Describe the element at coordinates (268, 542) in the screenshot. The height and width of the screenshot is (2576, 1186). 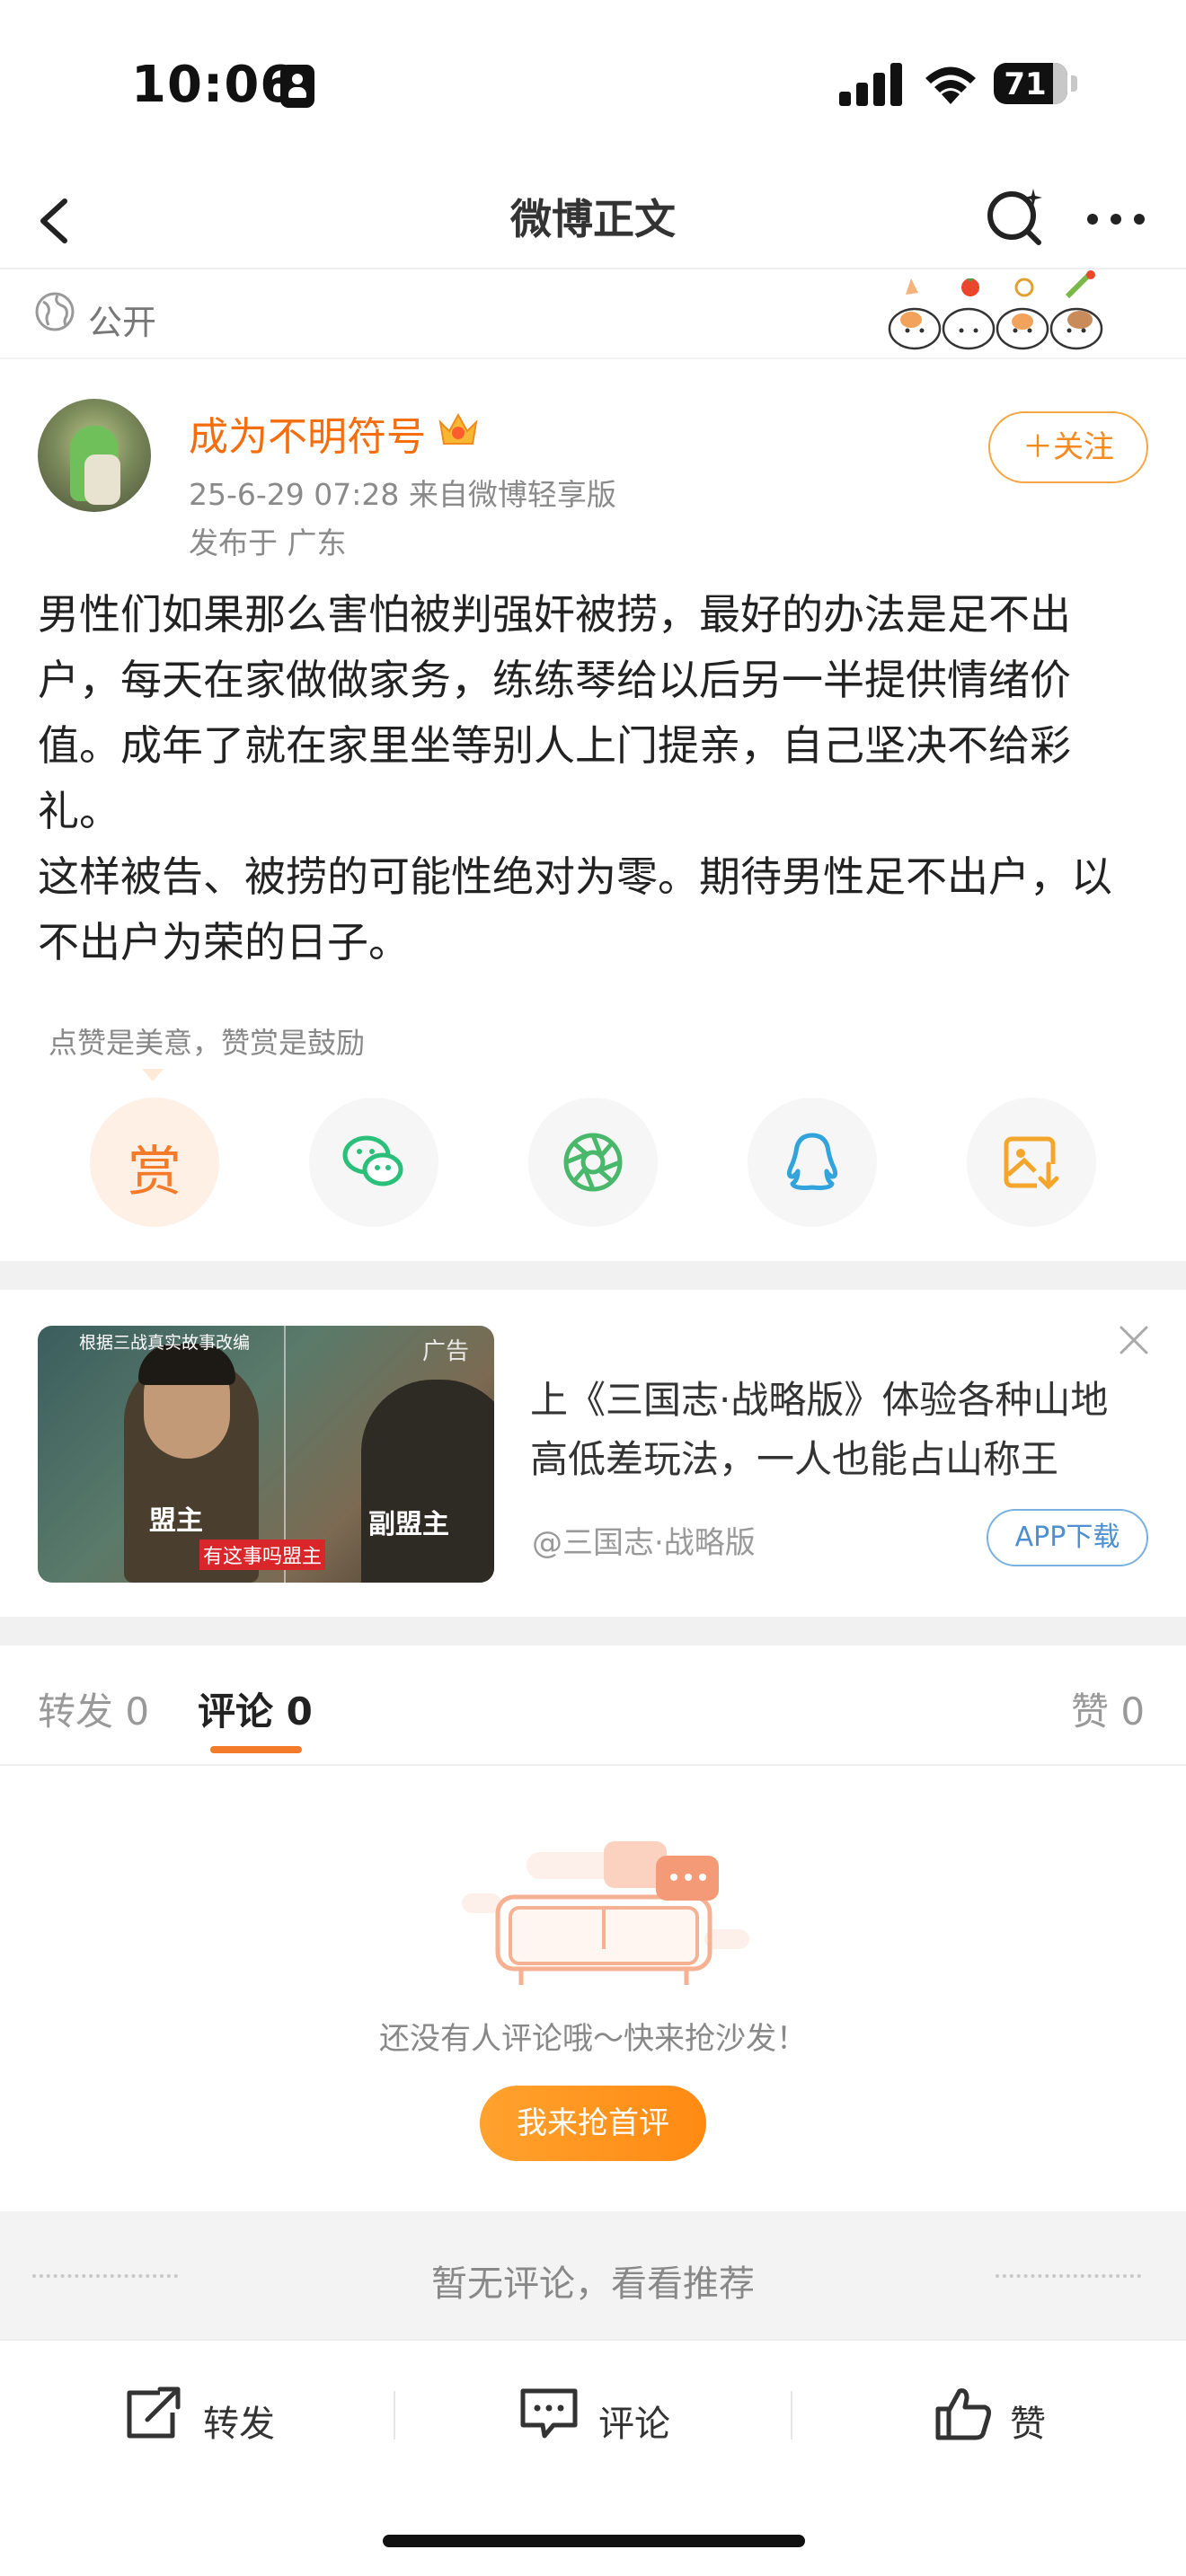
I see `post-location: 发布于 广东` at that location.